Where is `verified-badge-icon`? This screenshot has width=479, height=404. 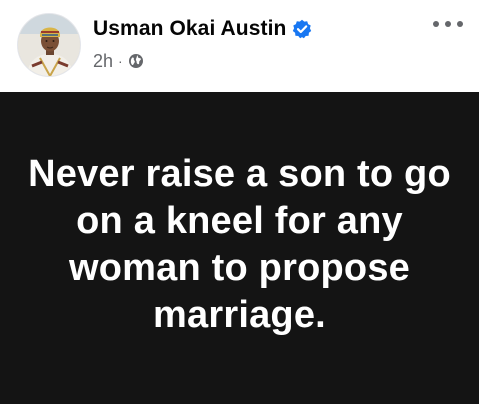
verified-badge-icon is located at coordinates (302, 29).